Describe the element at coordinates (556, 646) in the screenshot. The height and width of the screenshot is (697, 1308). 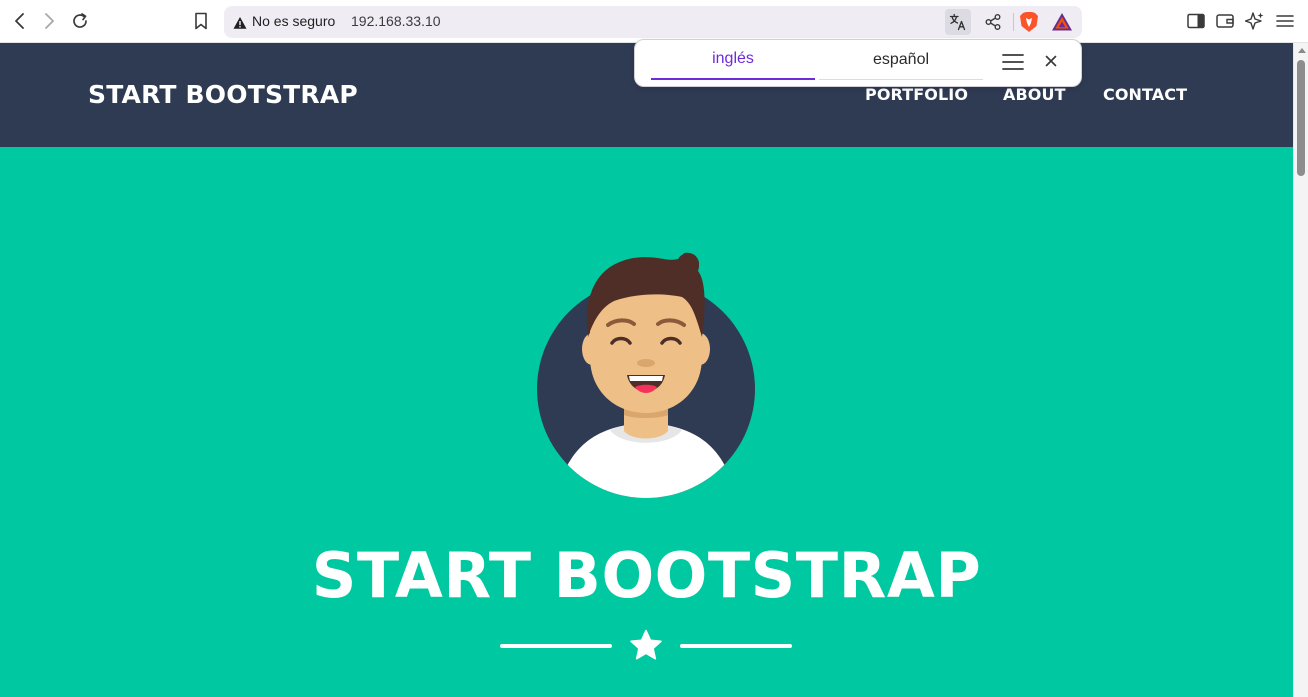
I see `divider-line-left` at that location.